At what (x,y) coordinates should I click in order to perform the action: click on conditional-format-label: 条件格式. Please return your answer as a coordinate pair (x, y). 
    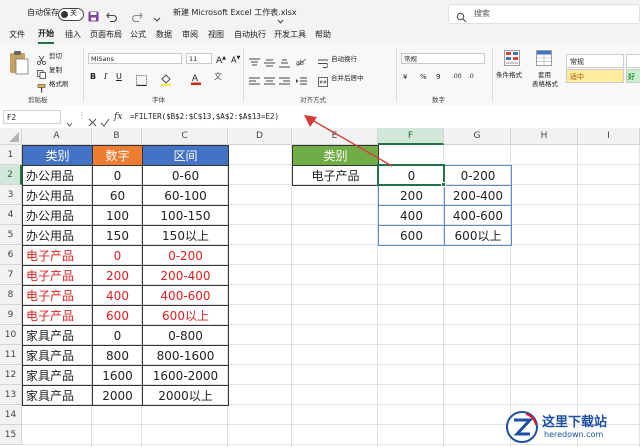
    Looking at the image, I should click on (509, 74).